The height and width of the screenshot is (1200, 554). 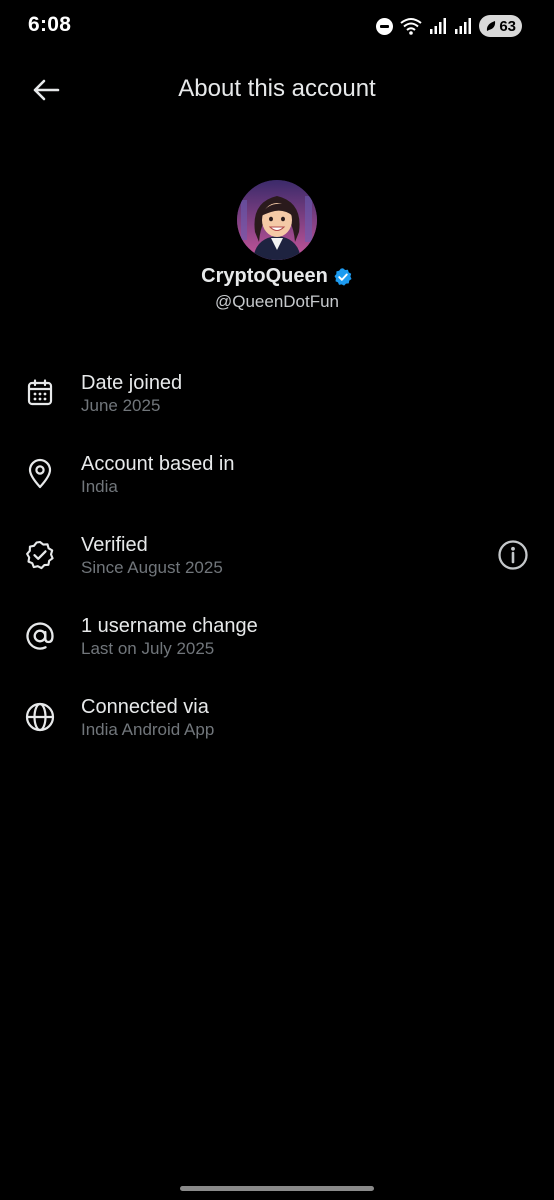 I want to click on battery-level: 63, so click(x=507, y=26).